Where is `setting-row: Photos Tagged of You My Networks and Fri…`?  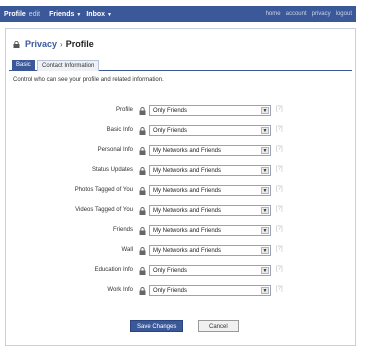 setting-row: Photos Tagged of You My Networks and Fri… is located at coordinates (181, 191).